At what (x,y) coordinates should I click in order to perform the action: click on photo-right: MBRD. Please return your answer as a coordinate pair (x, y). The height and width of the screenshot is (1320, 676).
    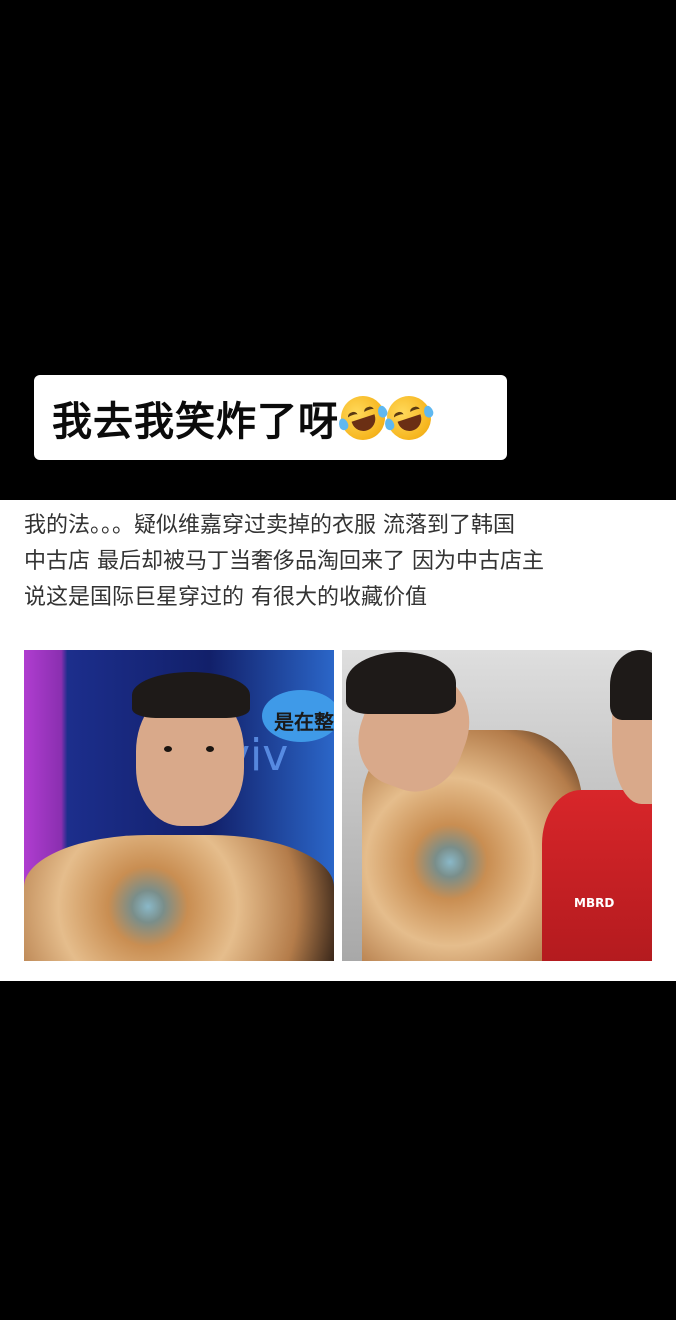
    Looking at the image, I should click on (497, 805).